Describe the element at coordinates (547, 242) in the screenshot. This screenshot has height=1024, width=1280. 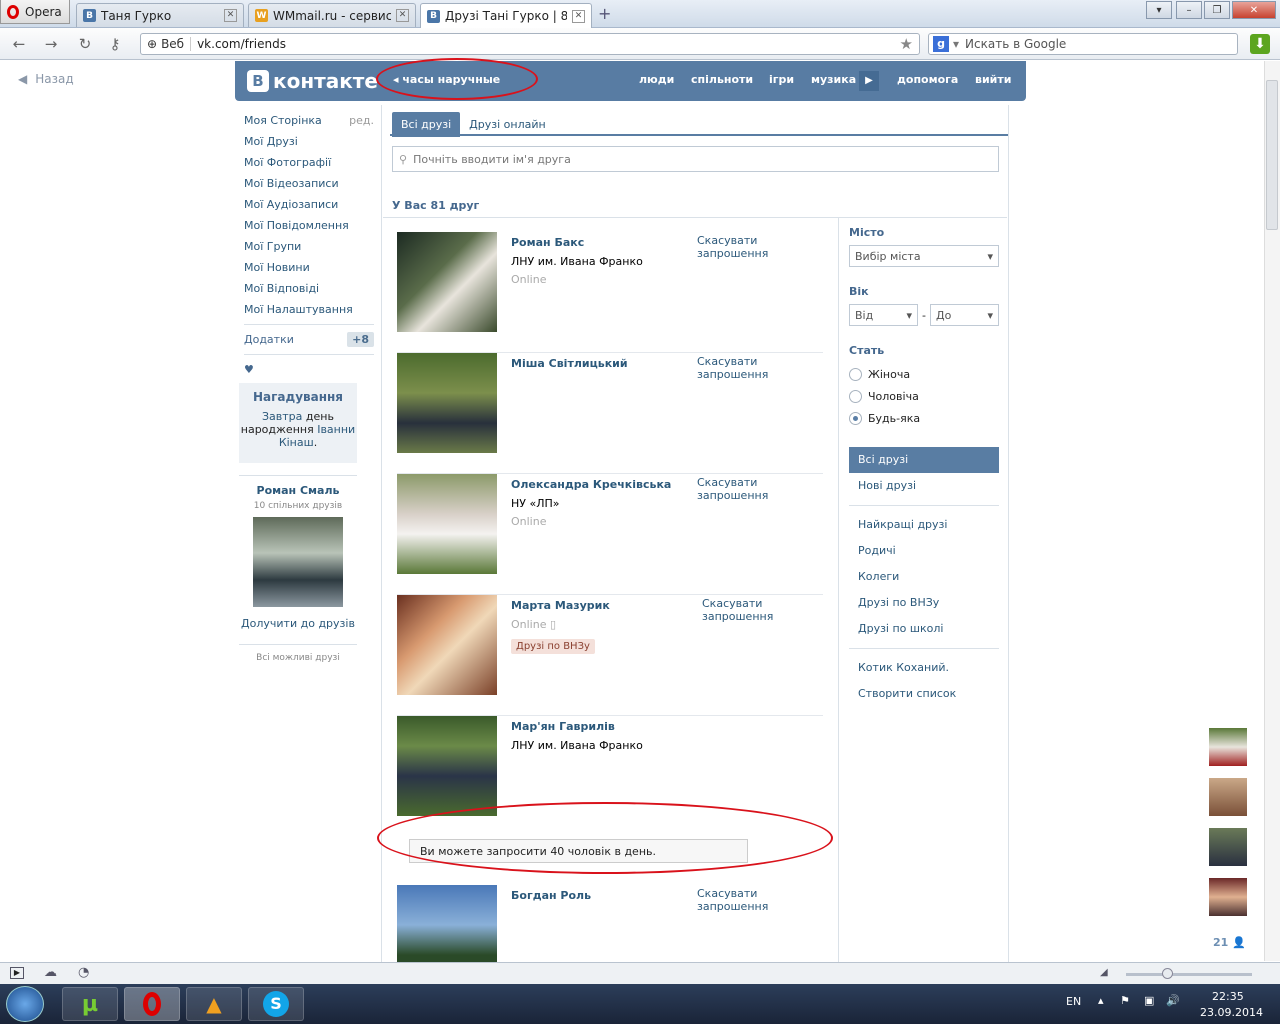
I see `friend-name: Роман Бакс` at that location.